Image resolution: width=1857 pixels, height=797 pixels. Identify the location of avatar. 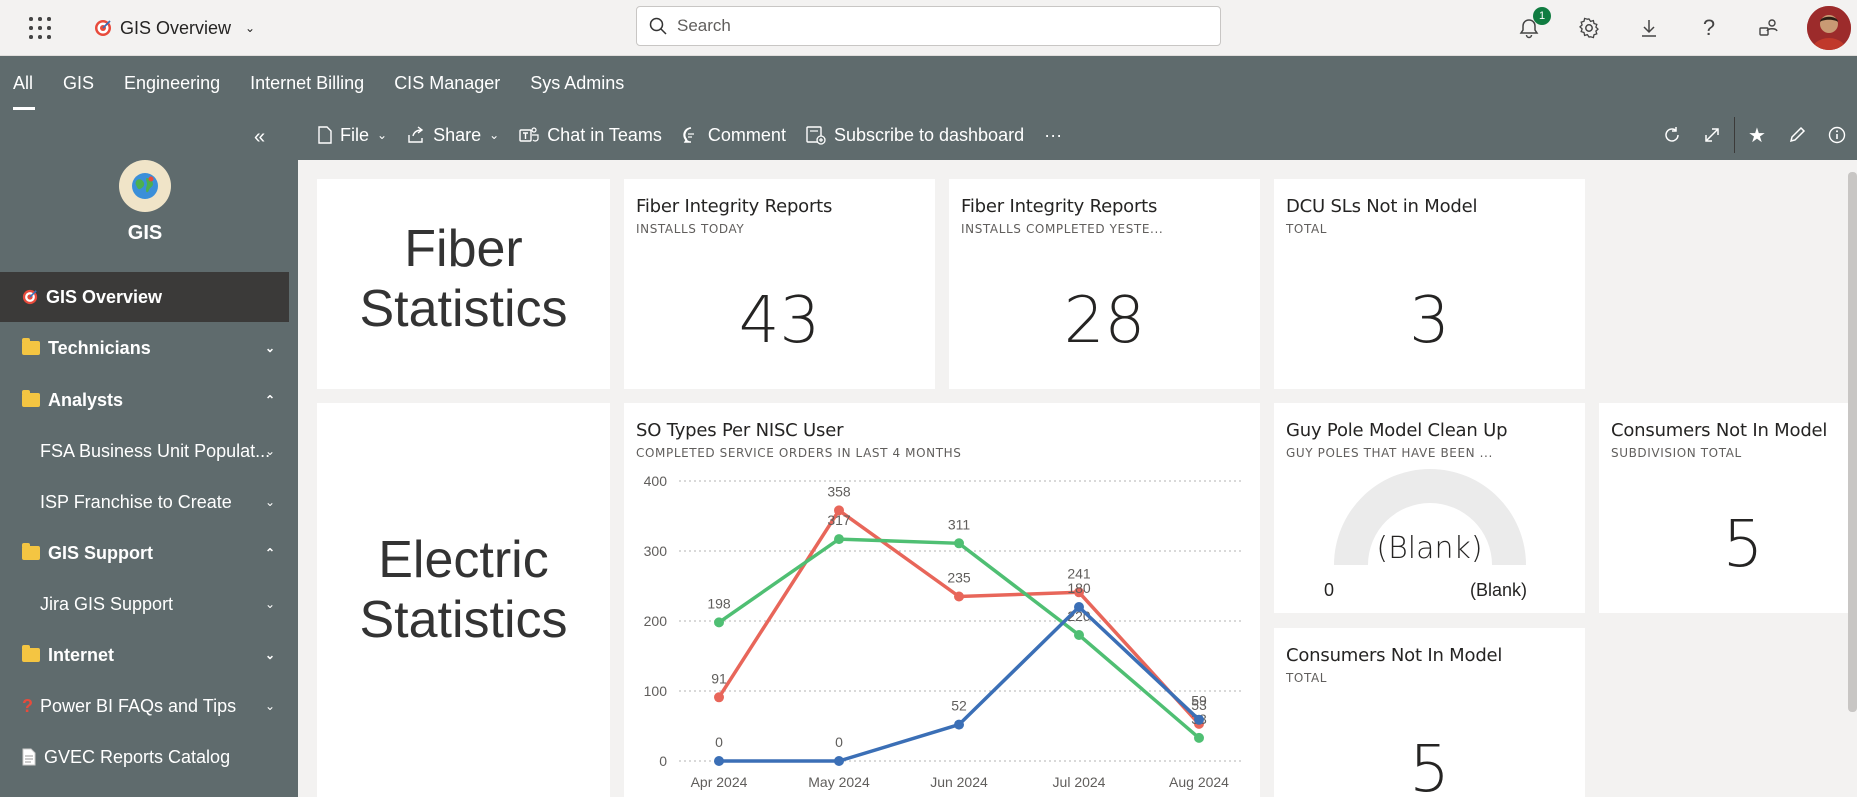
(1829, 28).